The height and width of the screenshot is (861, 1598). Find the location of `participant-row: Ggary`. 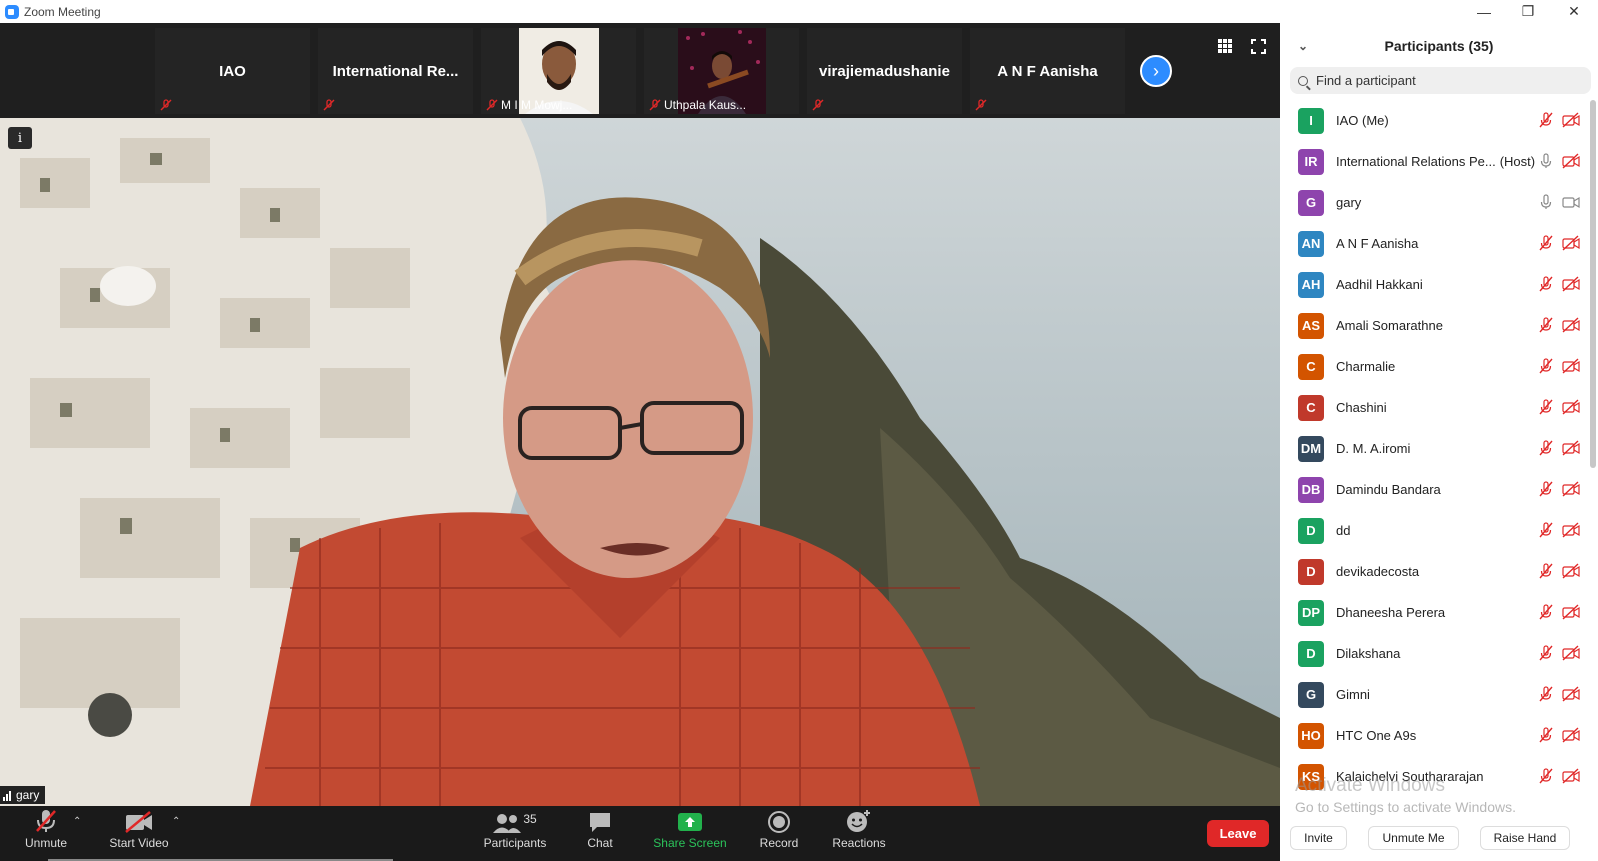

participant-row: Ggary is located at coordinates (1434, 202).